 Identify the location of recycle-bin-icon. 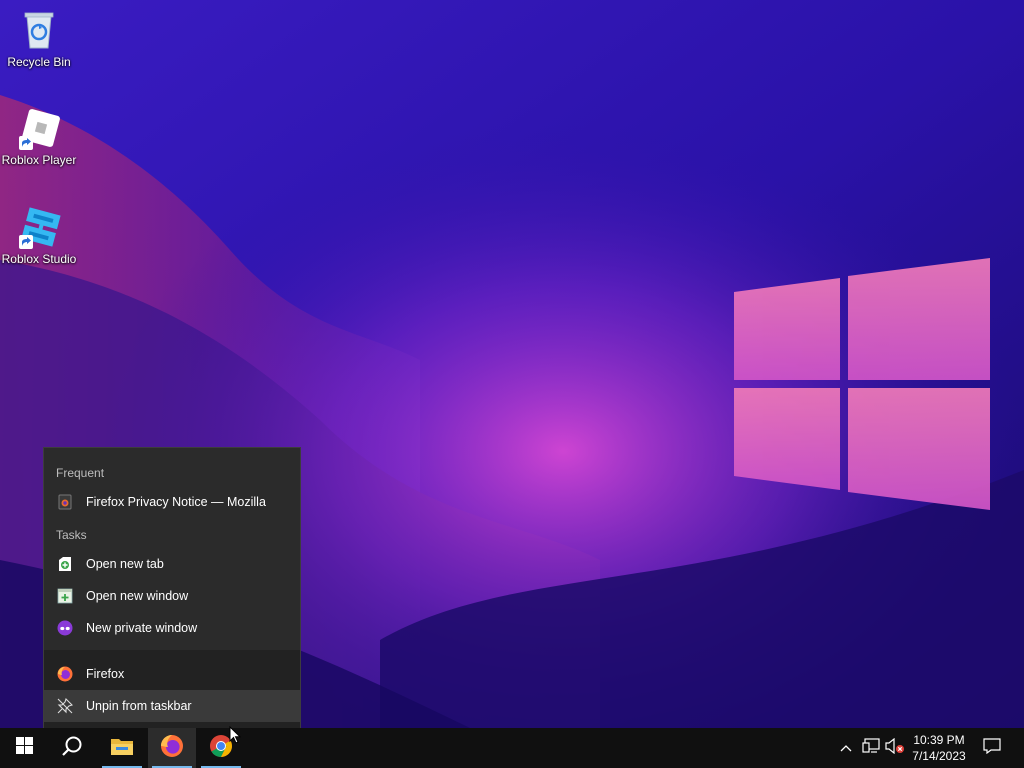
(39, 30).